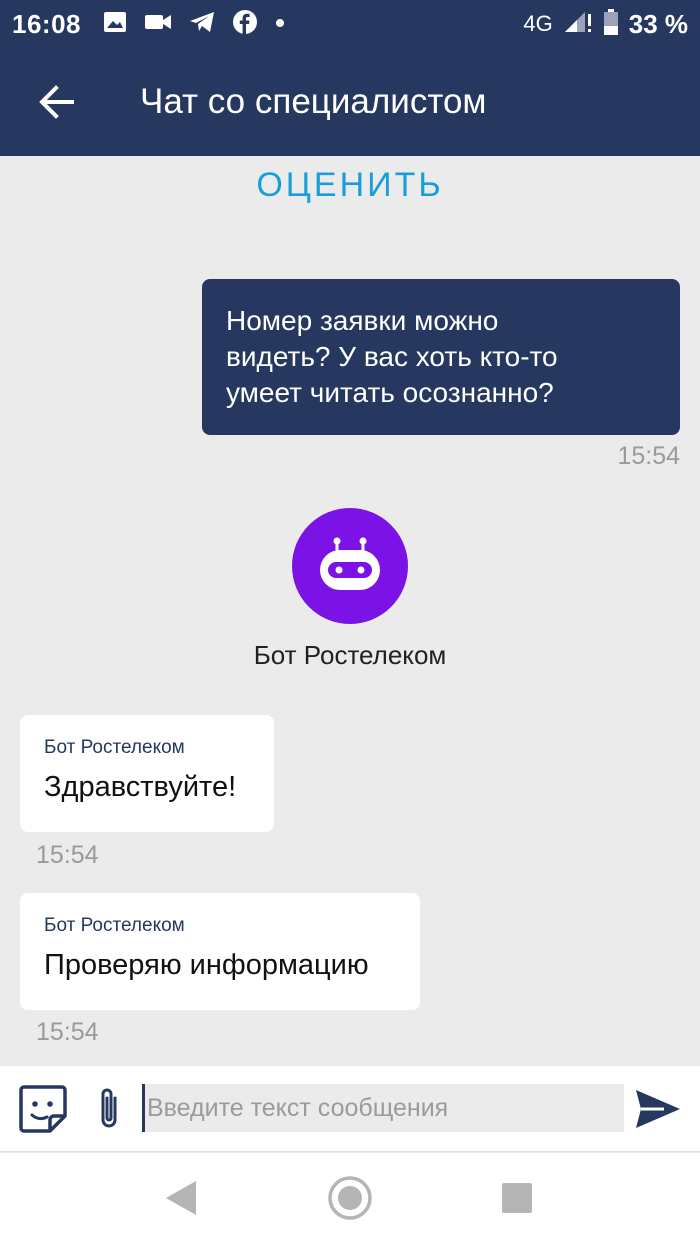 The image size is (700, 1244). What do you see at coordinates (206, 965) in the screenshot?
I see `message-text: Проверяю информацию` at bounding box center [206, 965].